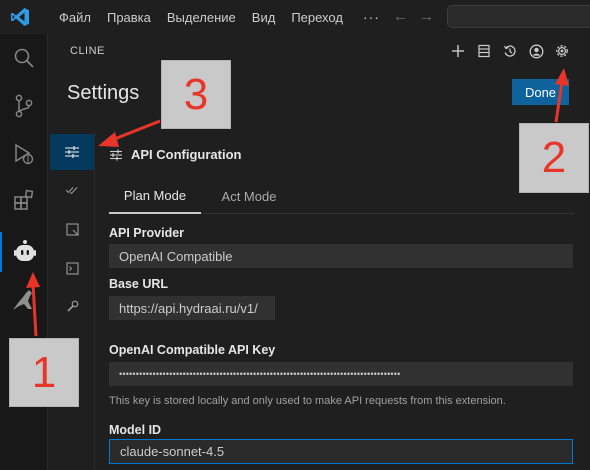 The image size is (590, 470). I want to click on terminal-icon, so click(72, 268).